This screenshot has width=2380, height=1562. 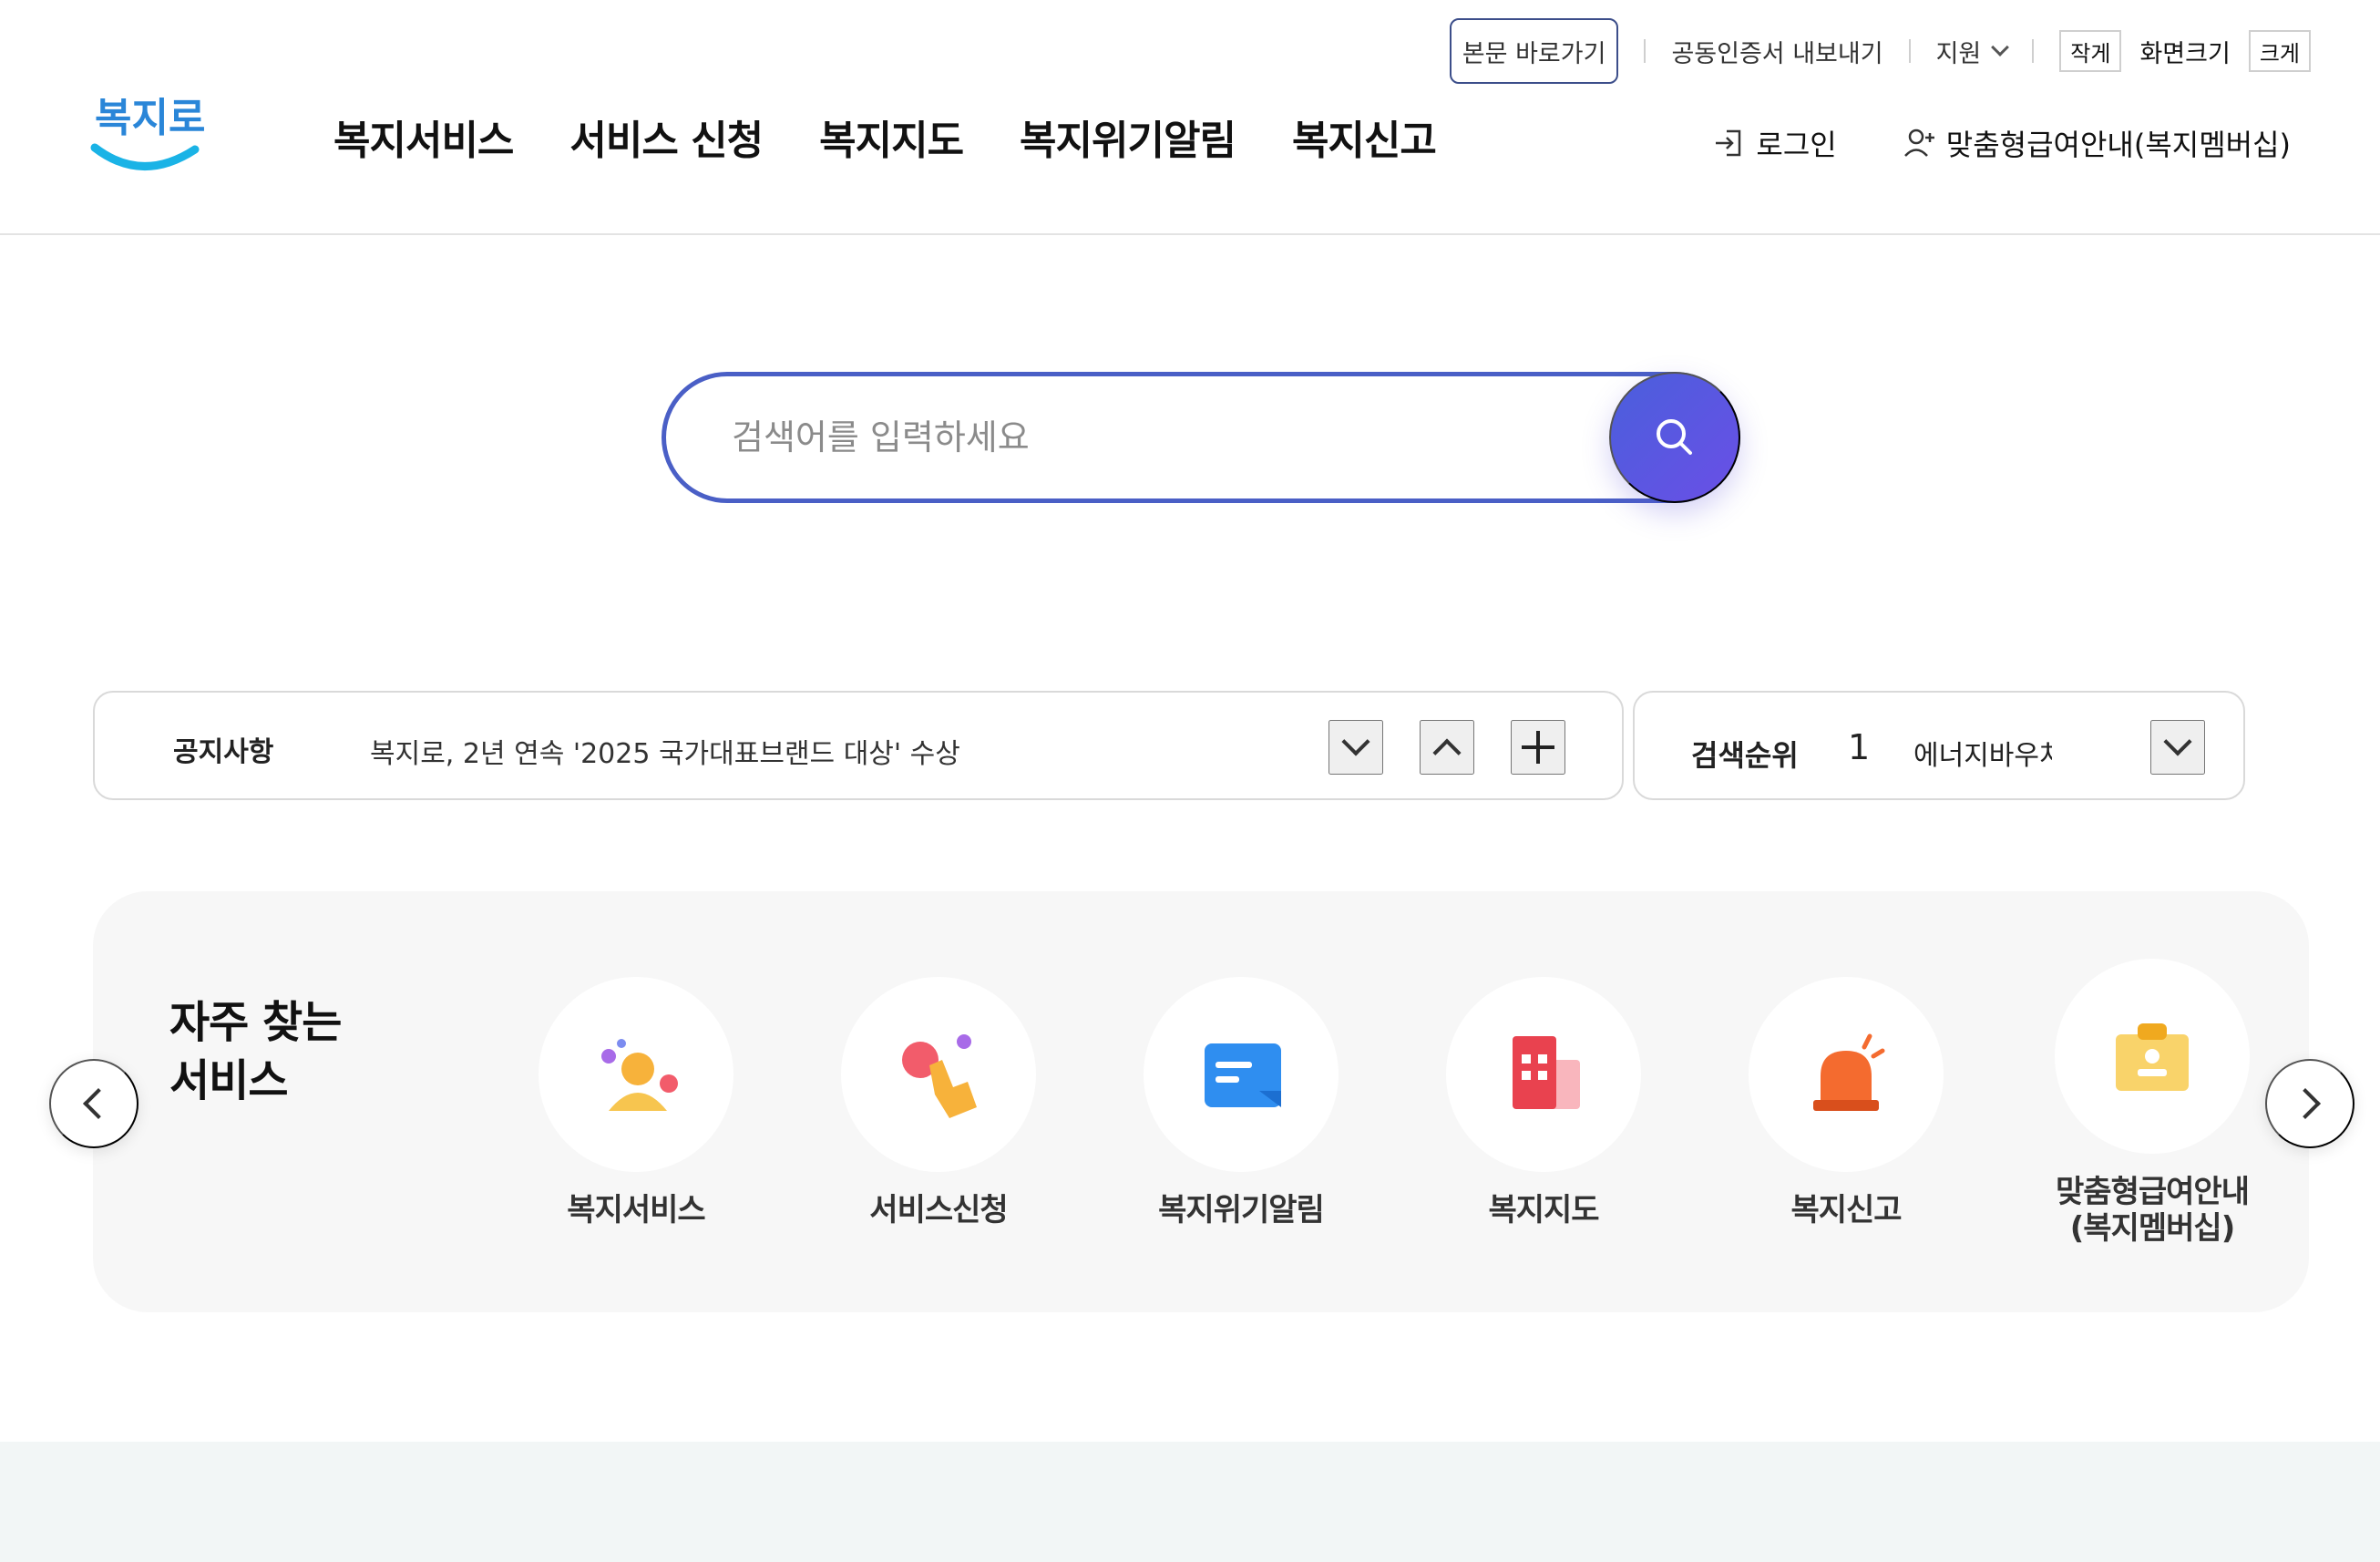 I want to click on service-item-service-apply: 서비스신청, so click(x=939, y=1102).